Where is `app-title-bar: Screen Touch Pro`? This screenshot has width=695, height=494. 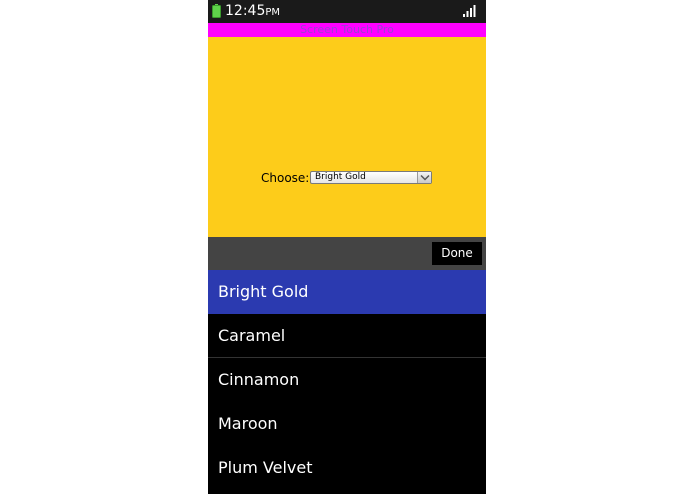 app-title-bar: Screen Touch Pro is located at coordinates (347, 30).